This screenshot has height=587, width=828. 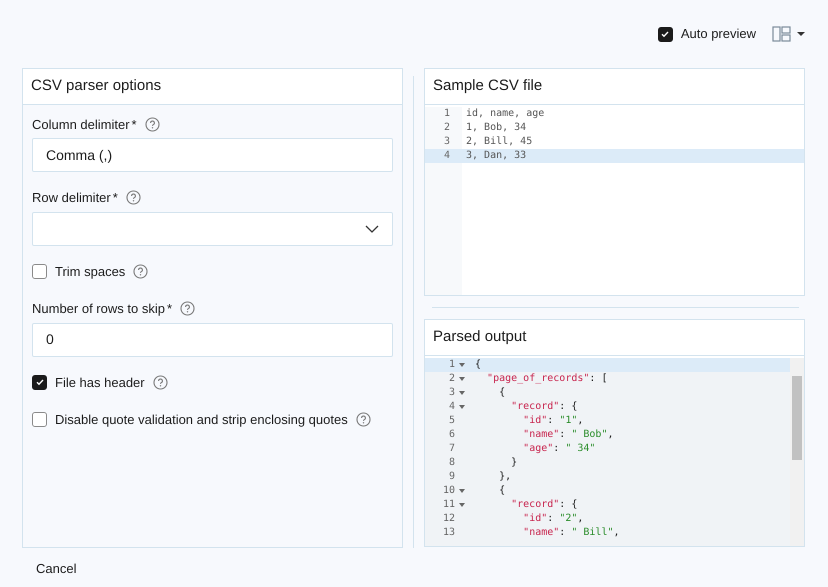 I want to click on dropdown-field, so click(x=212, y=229).